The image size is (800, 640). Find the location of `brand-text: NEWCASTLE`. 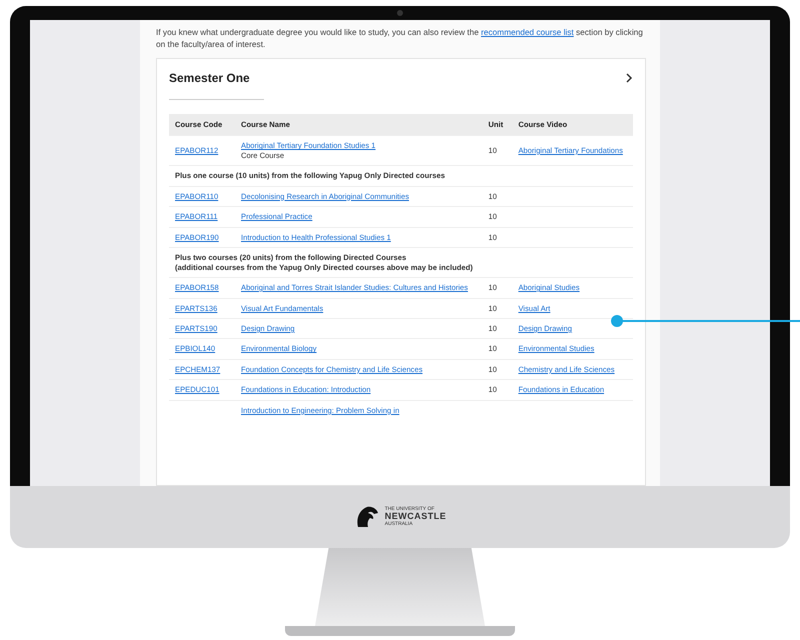

brand-text: NEWCASTLE is located at coordinates (415, 517).